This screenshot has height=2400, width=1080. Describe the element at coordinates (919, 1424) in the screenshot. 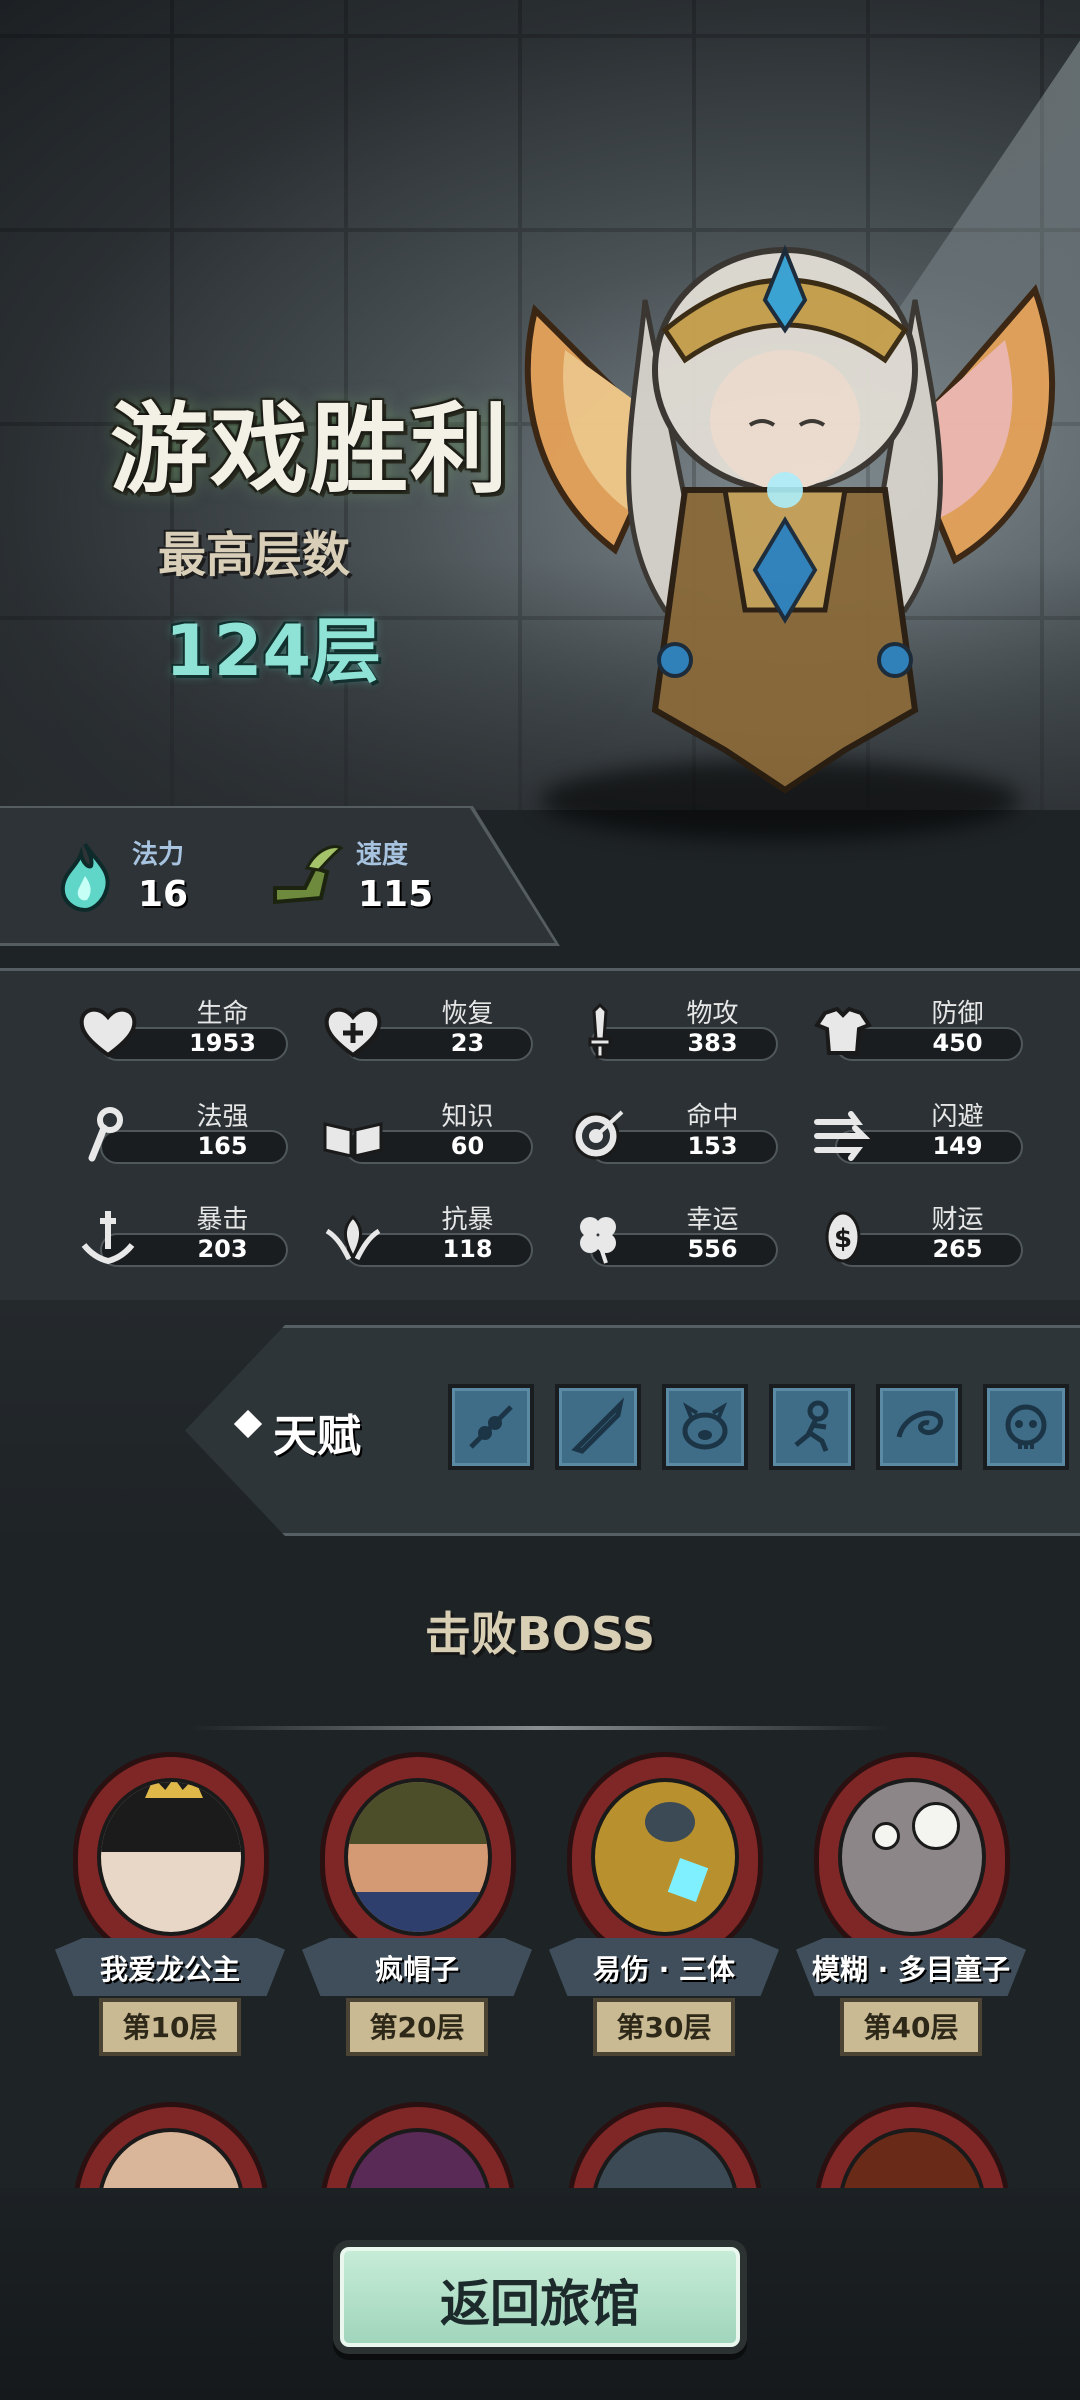

I see `swirl-icon` at that location.